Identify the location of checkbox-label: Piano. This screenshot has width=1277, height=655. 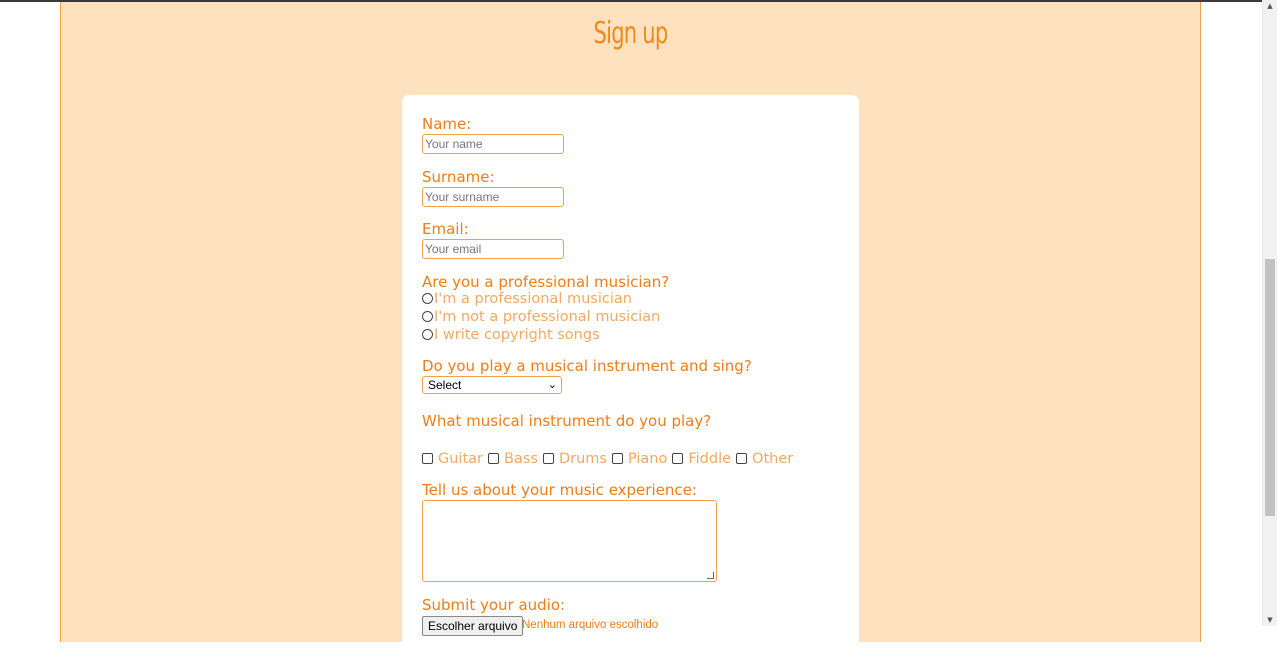
(647, 459).